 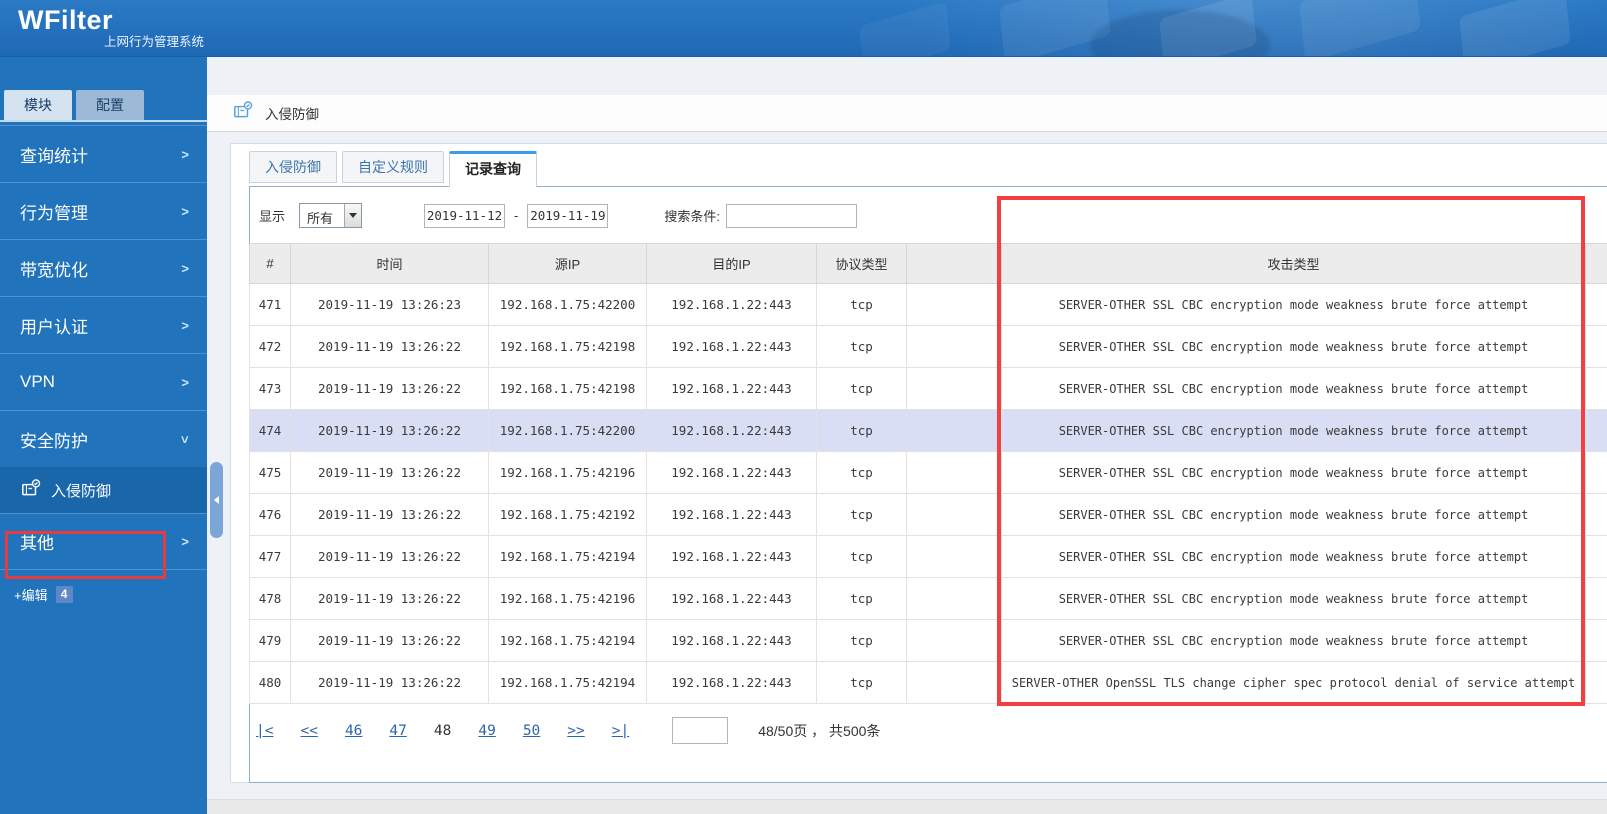 I want to click on sidebar-edit-button: +编辑 4, so click(x=43, y=594).